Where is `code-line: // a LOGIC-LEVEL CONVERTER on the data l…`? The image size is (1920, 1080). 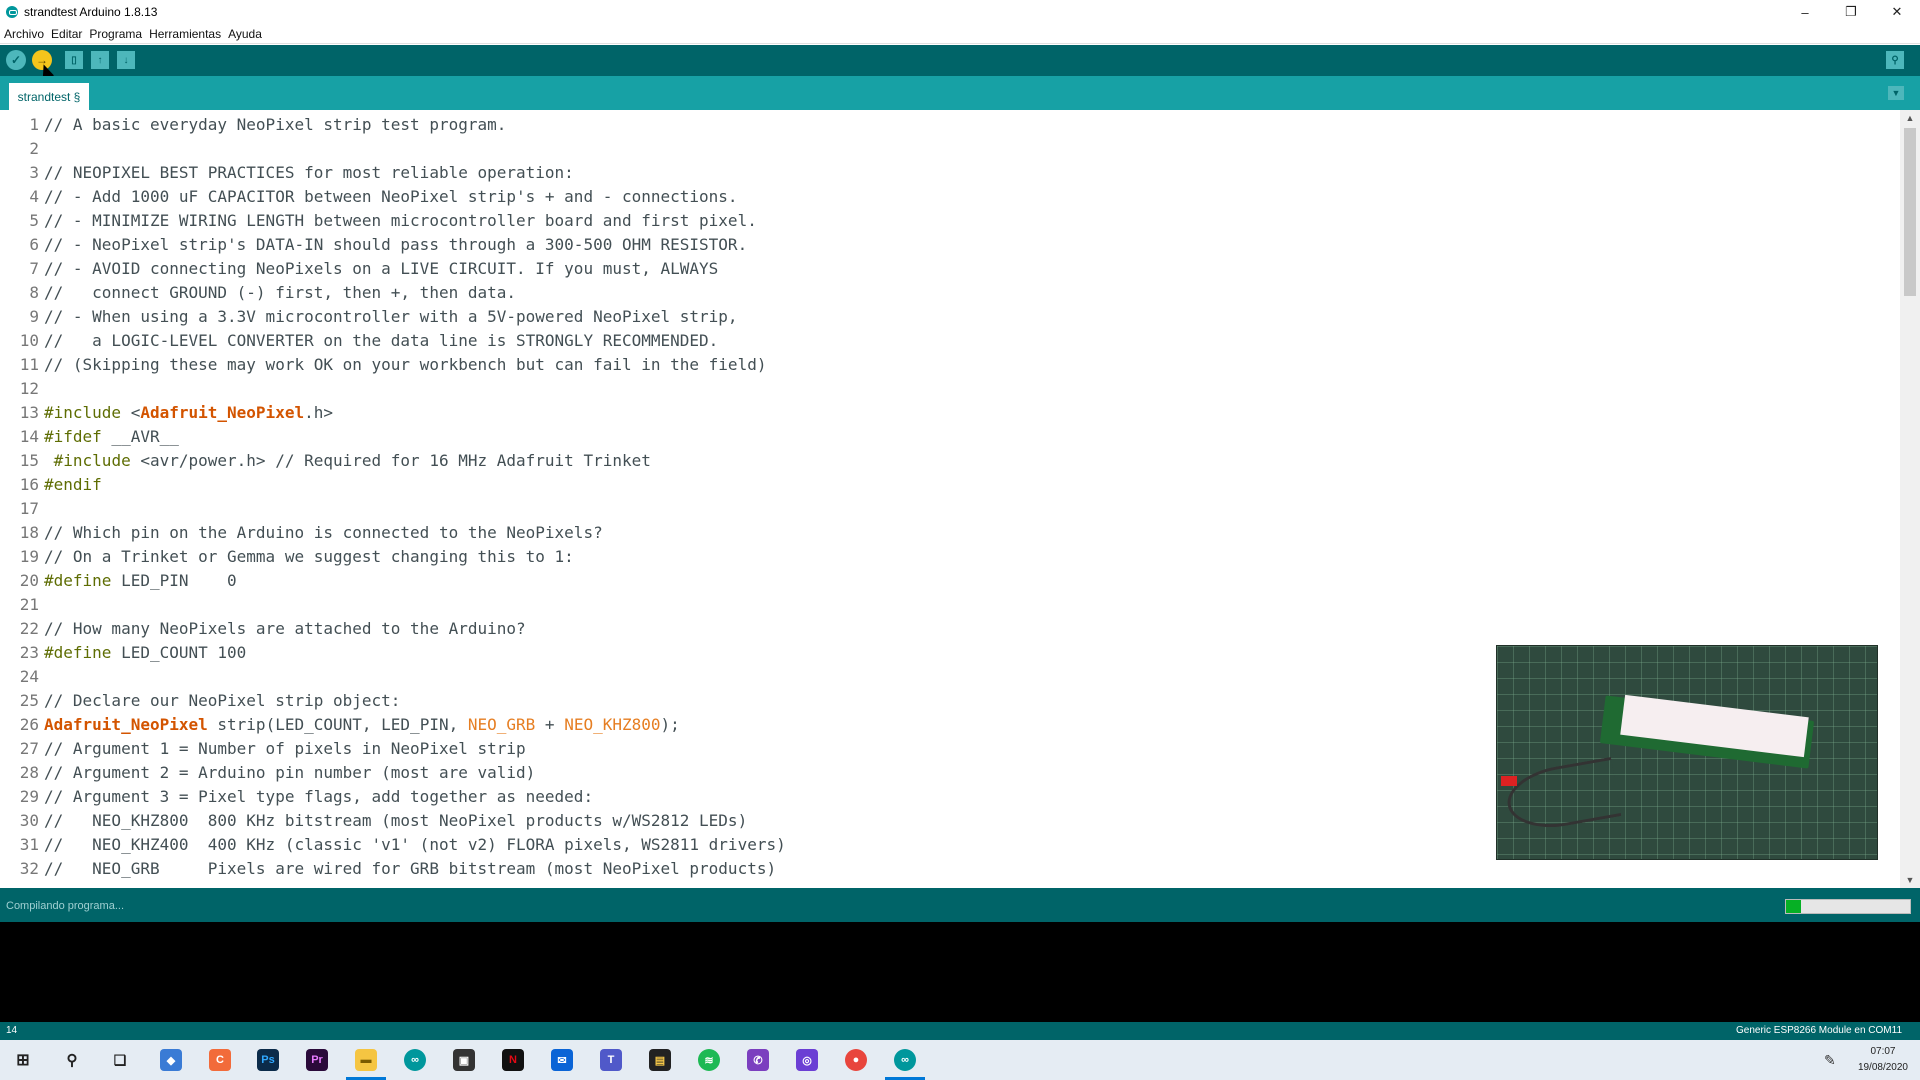
code-line: // a LOGIC-LEVEL CONVERTER on the data l… is located at coordinates (381, 341).